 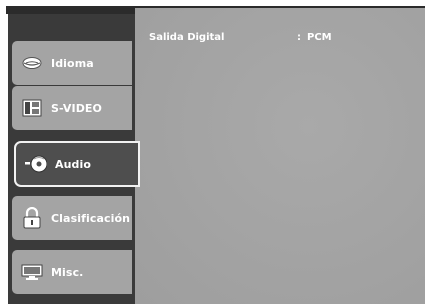 I want to click on lips-icon, so click(x=32, y=63).